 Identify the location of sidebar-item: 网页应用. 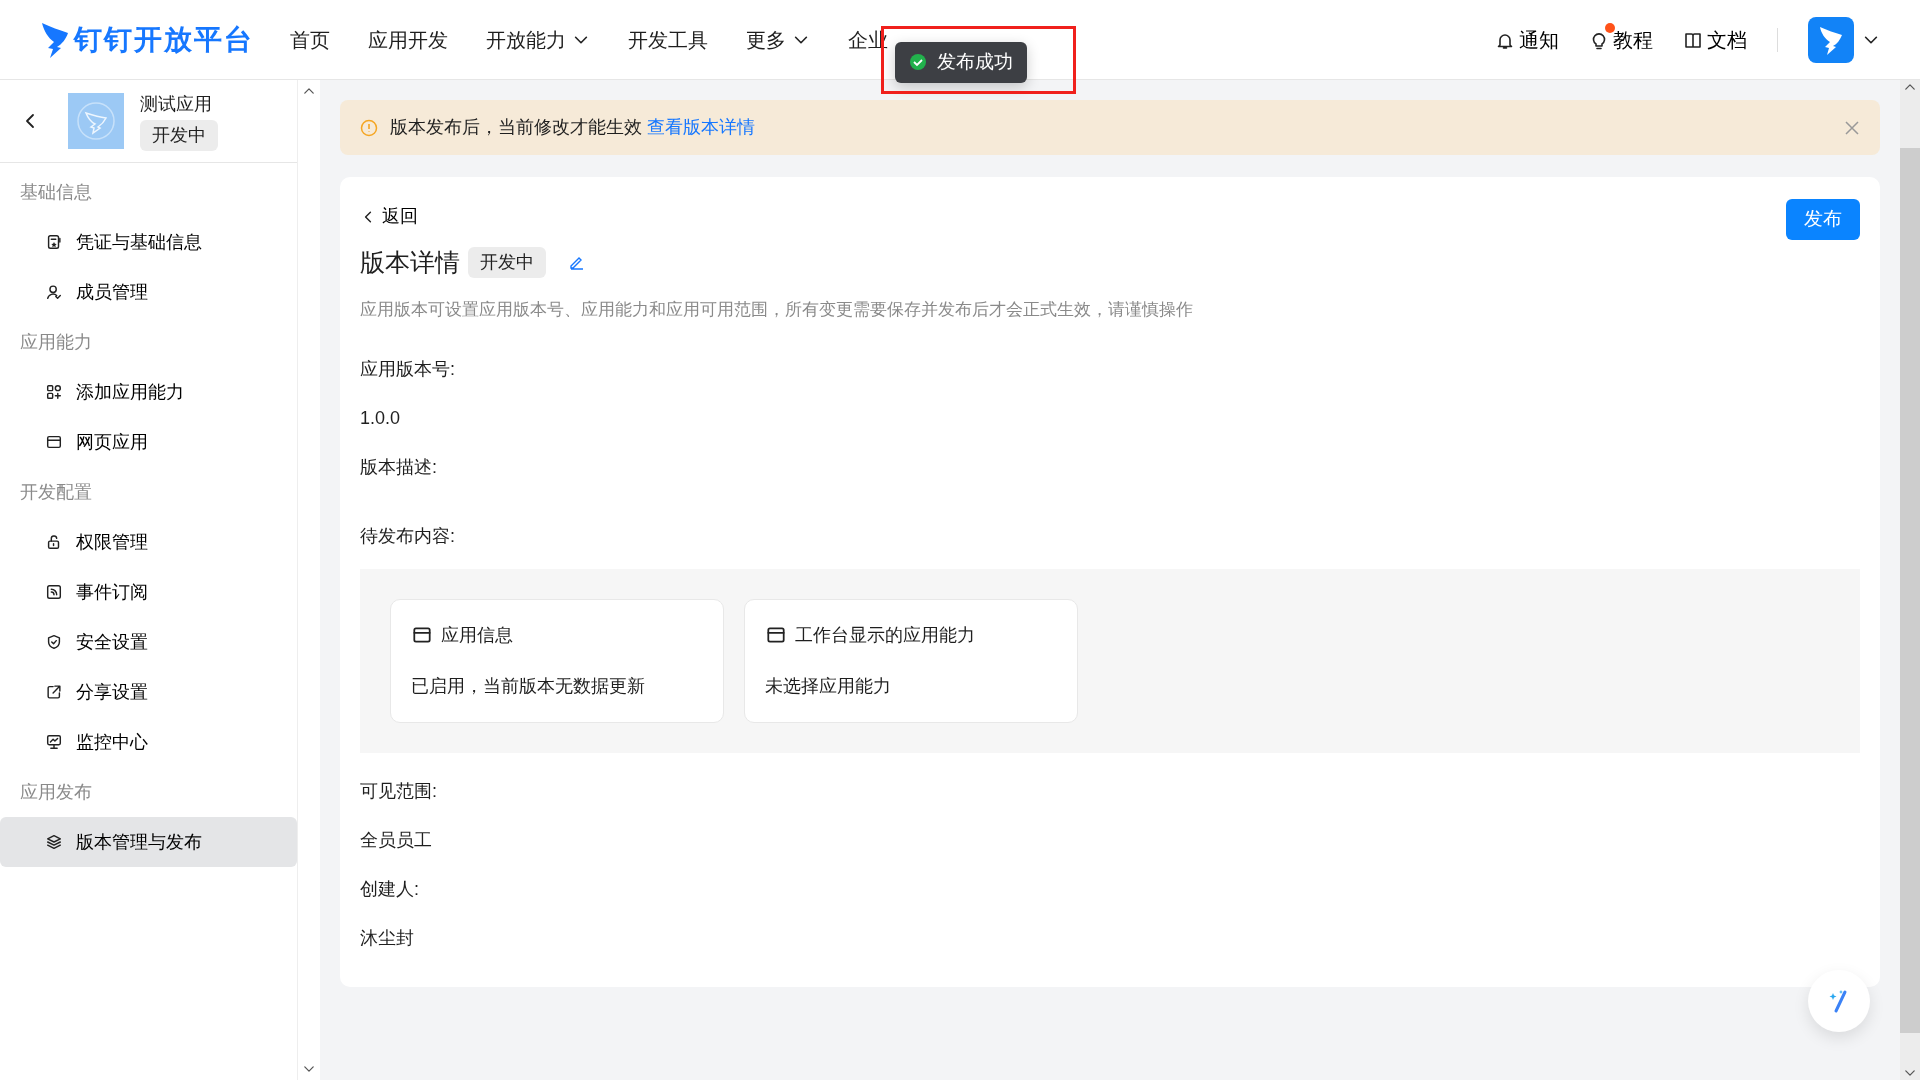
(148, 442).